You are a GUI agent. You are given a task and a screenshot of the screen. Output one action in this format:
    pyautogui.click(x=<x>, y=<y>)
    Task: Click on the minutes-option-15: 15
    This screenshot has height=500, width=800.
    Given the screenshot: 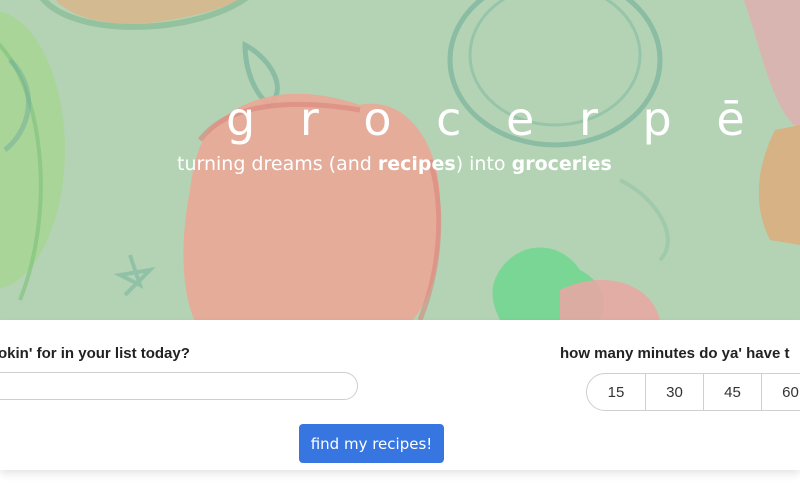 What is the action you would take?
    pyautogui.click(x=616, y=392)
    